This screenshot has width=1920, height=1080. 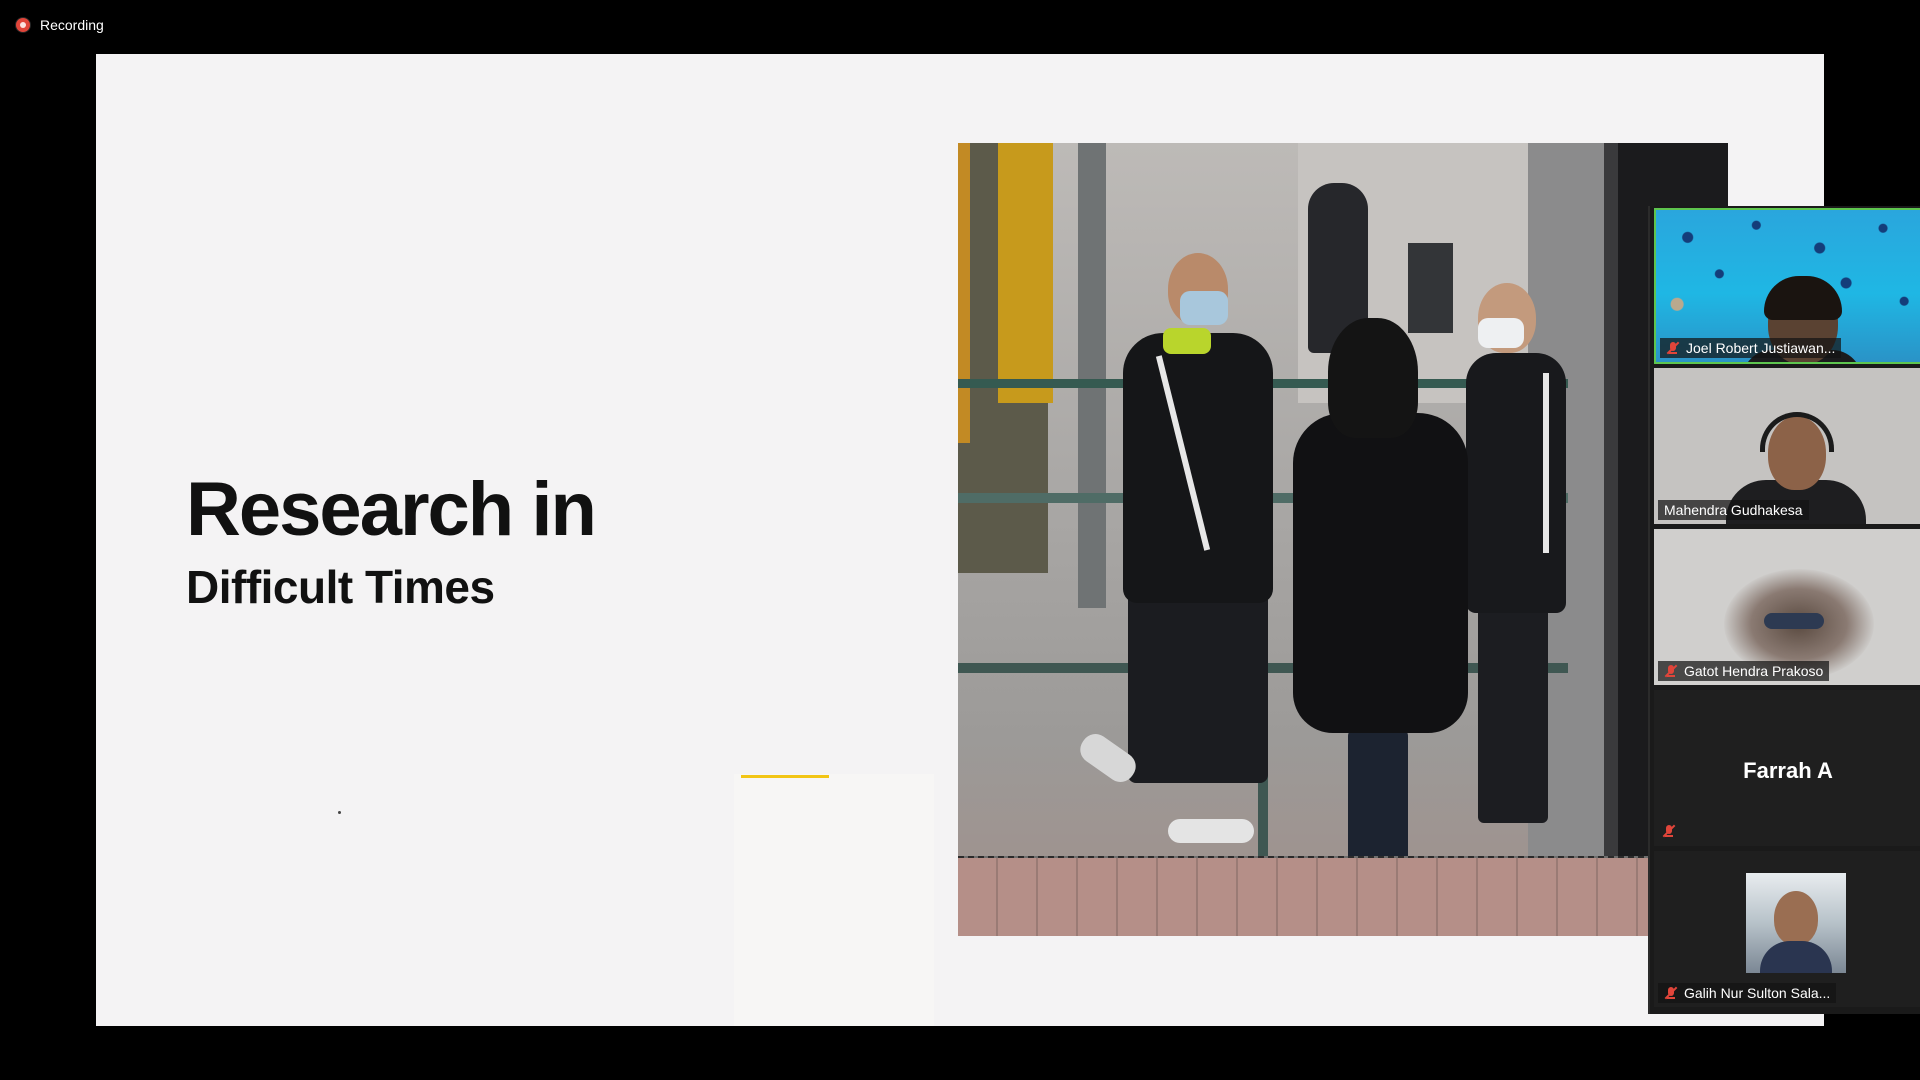 What do you see at coordinates (1787, 607) in the screenshot?
I see `participant-tile: Gatot Hendra Prakoso` at bounding box center [1787, 607].